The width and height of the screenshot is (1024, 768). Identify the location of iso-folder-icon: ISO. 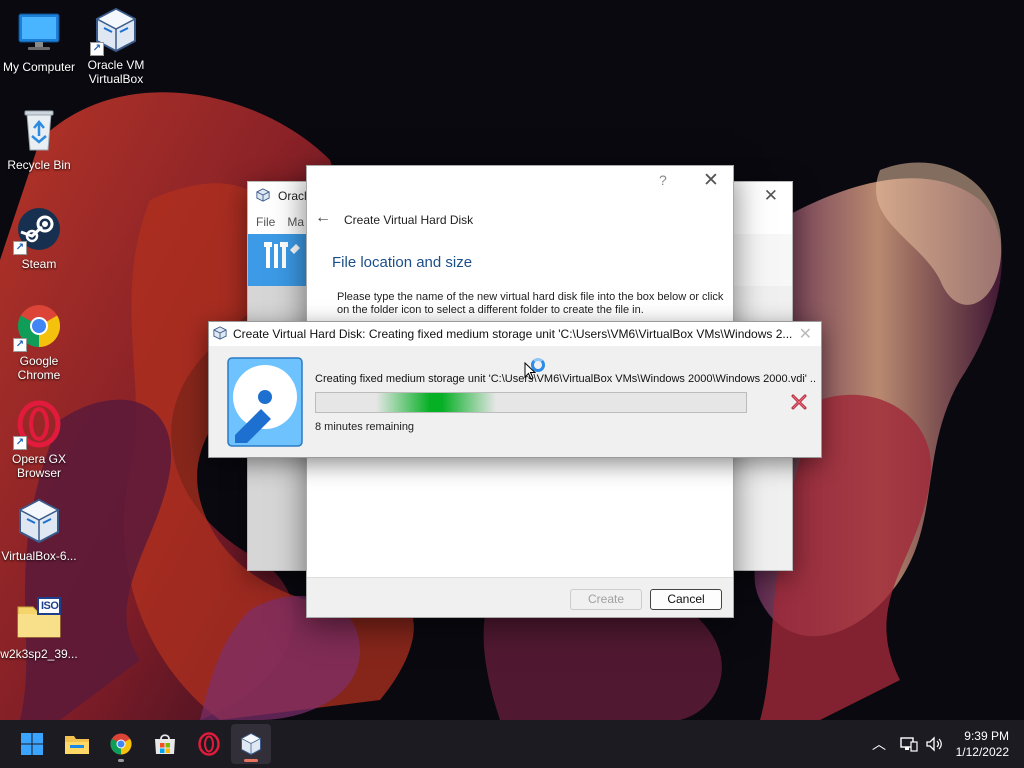
(39, 619).